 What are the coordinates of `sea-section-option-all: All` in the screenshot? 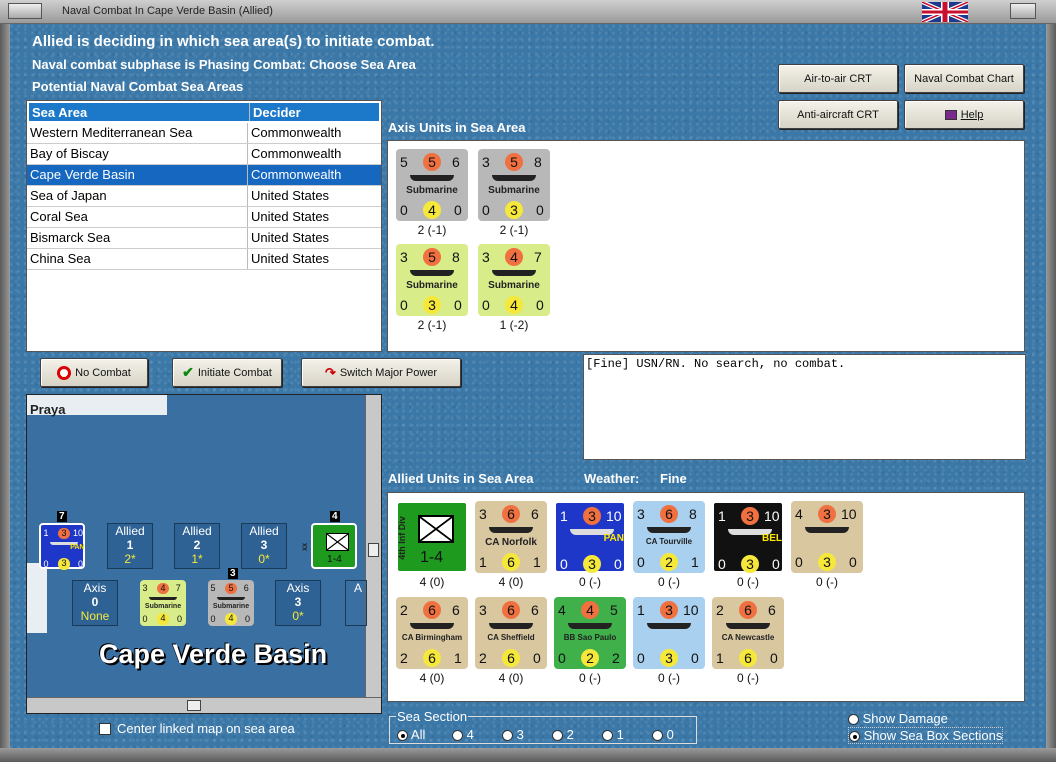 It's located at (411, 734).